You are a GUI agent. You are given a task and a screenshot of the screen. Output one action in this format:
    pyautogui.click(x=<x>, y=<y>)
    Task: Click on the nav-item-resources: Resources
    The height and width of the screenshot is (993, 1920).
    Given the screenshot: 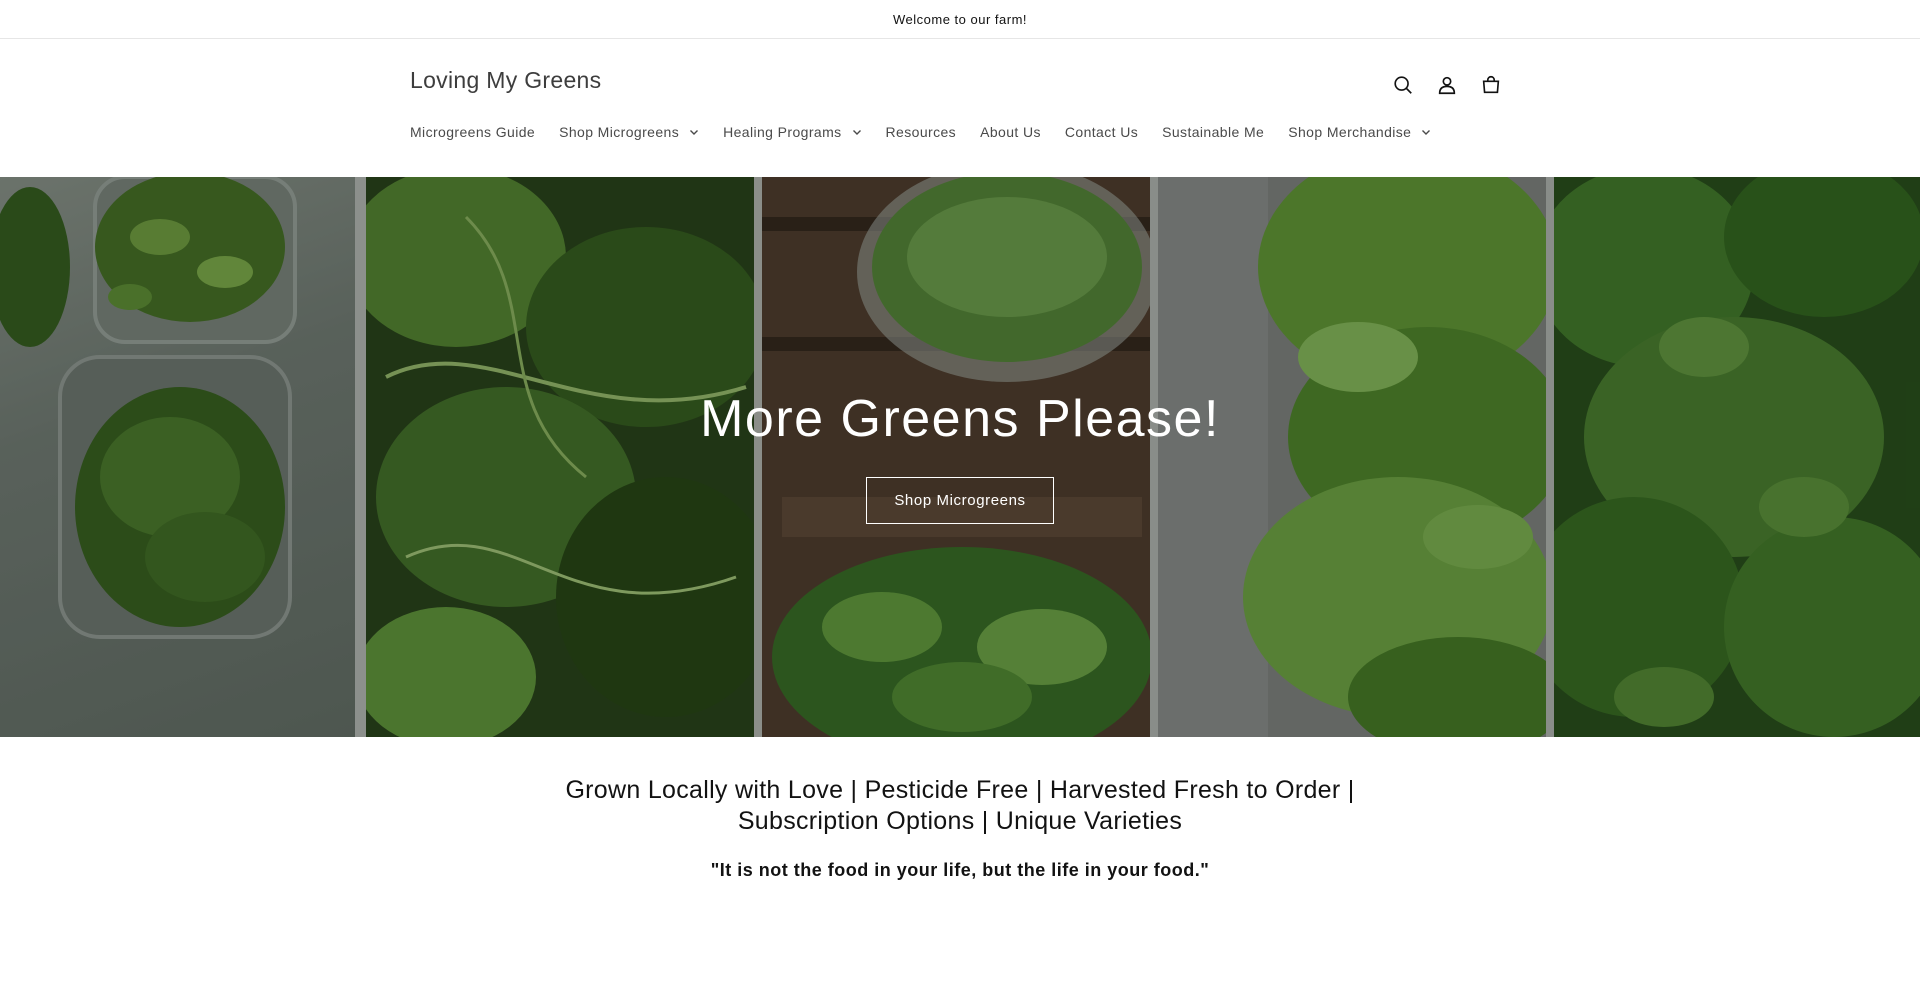 What is the action you would take?
    pyautogui.click(x=921, y=132)
    